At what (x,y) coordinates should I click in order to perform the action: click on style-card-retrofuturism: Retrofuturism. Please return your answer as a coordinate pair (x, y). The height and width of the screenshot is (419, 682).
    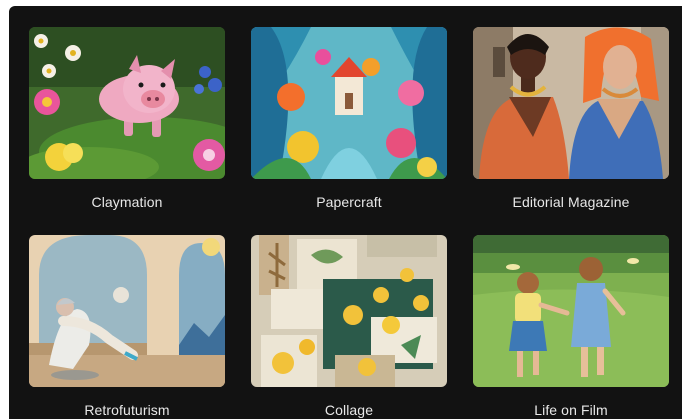
    Looking at the image, I should click on (127, 326).